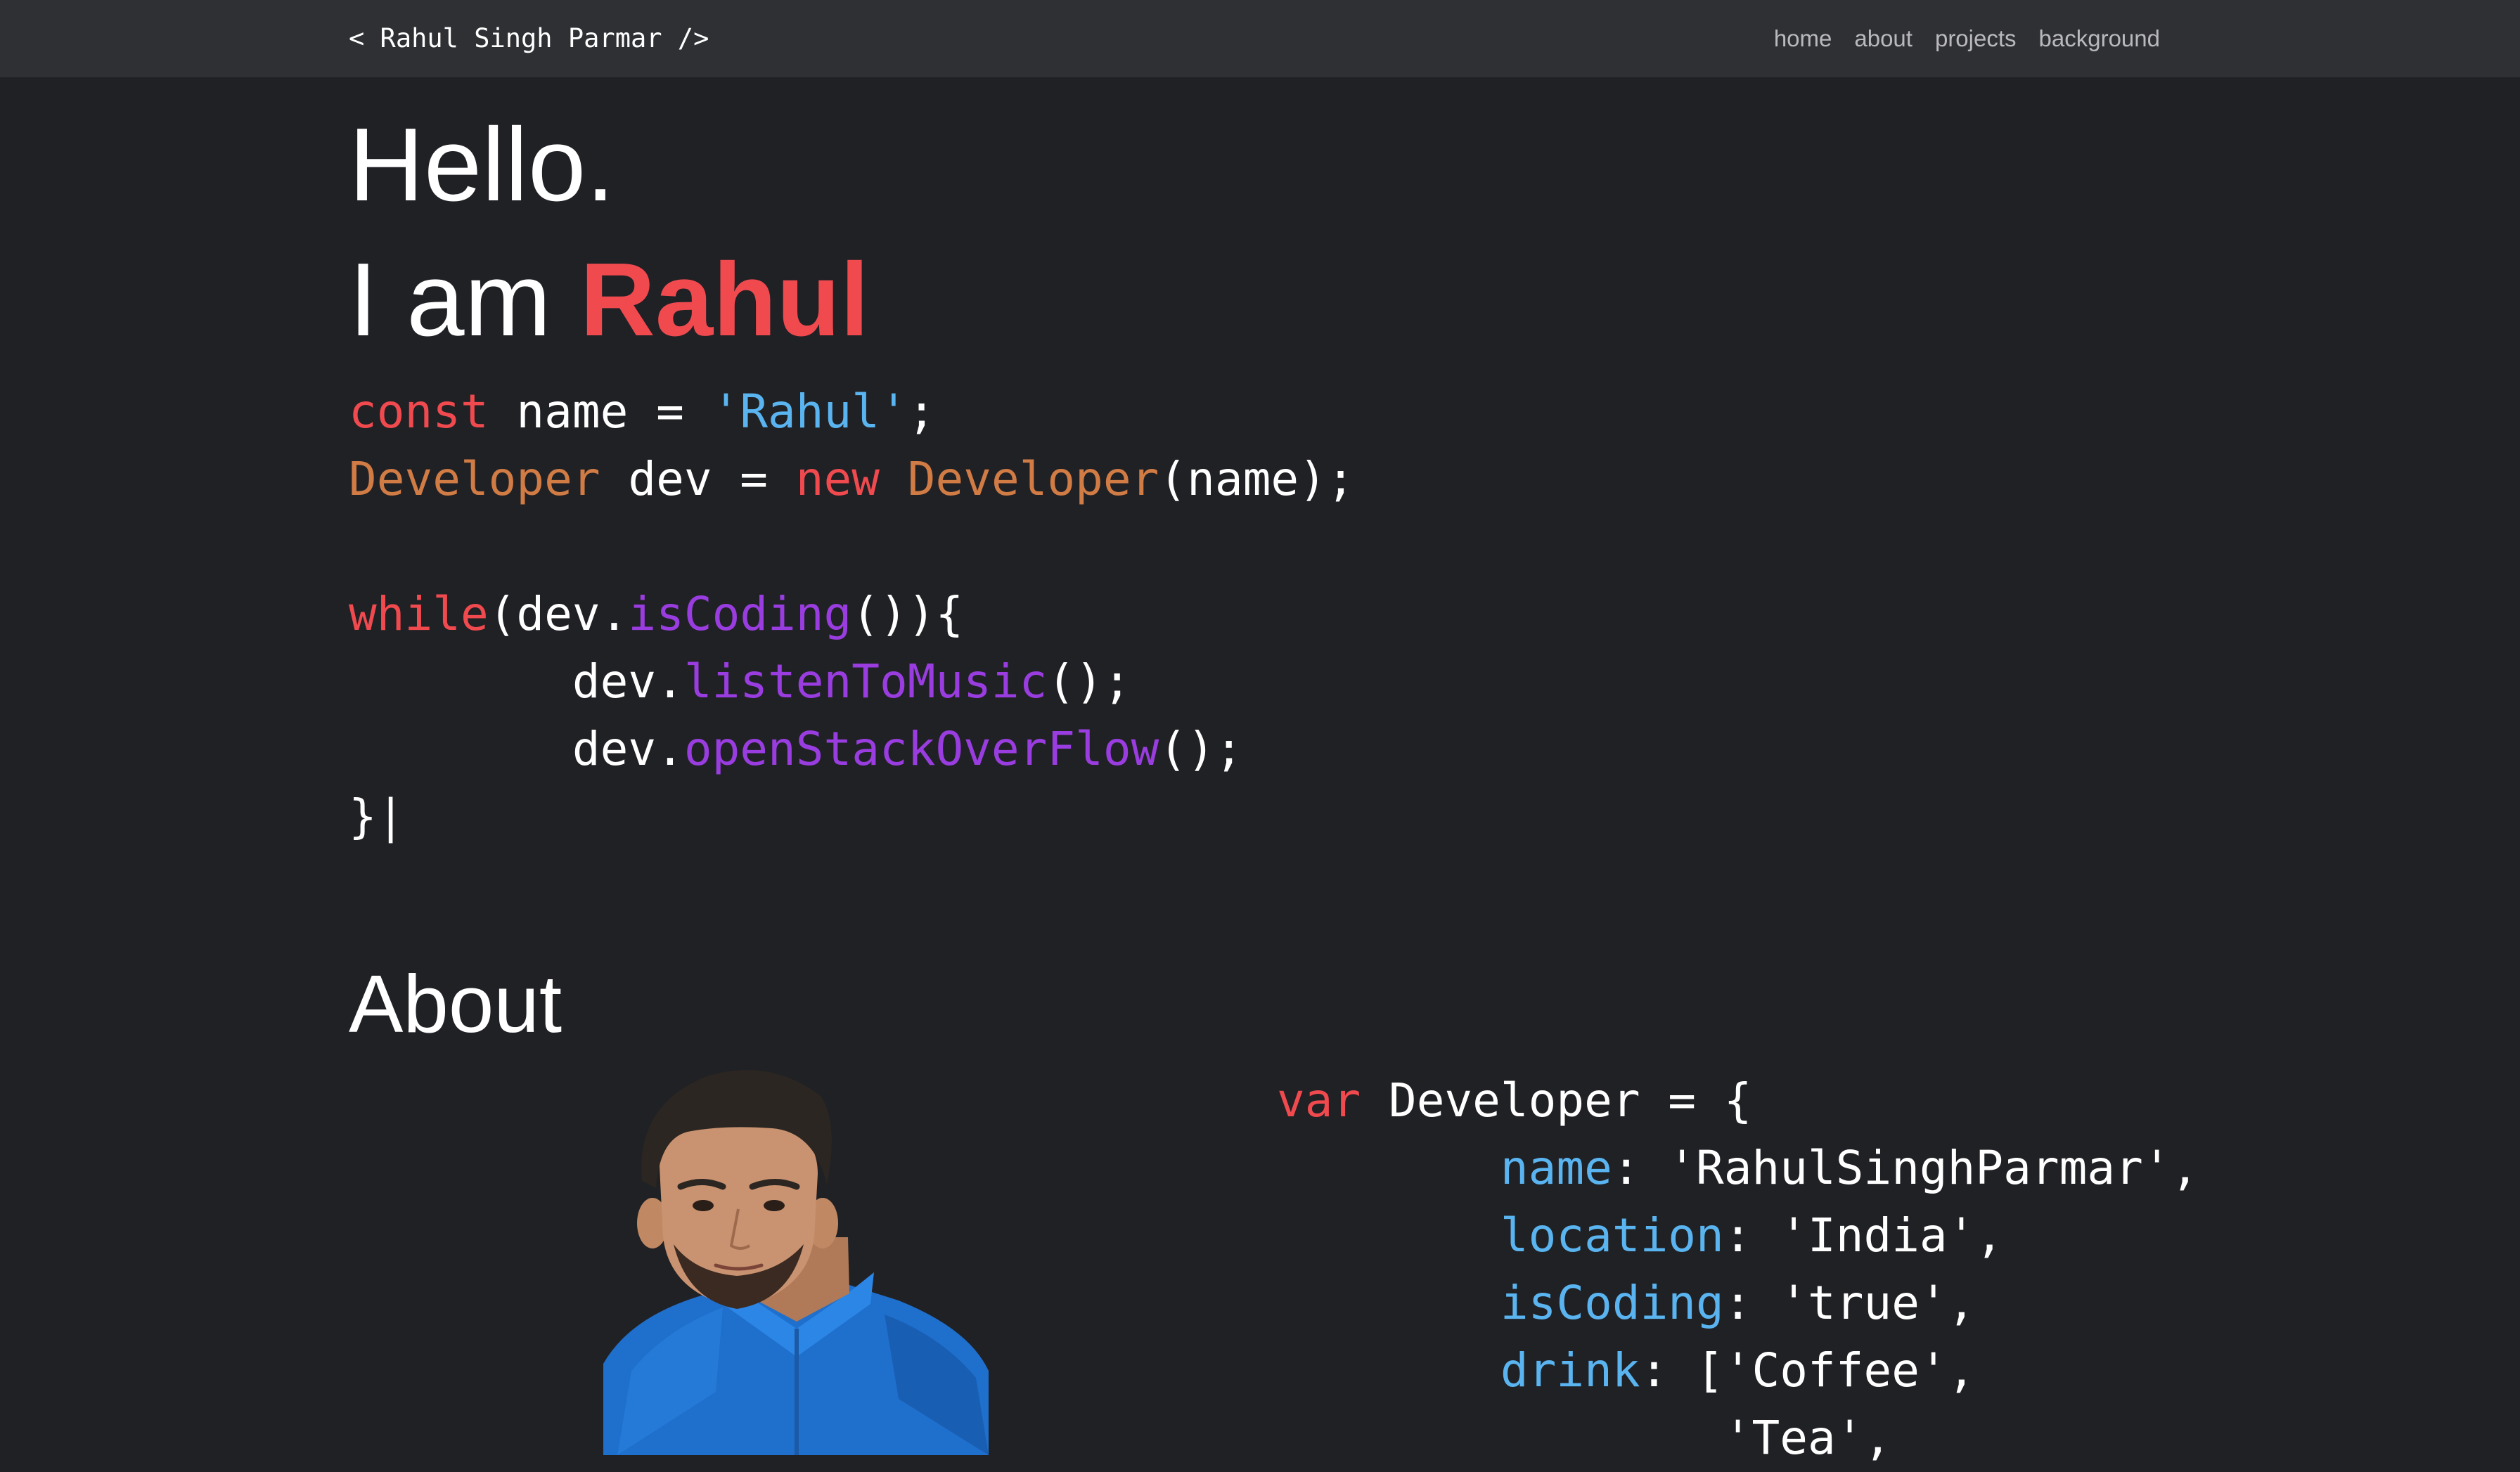  What do you see at coordinates (1612, 1235) in the screenshot?
I see `code-property: location` at bounding box center [1612, 1235].